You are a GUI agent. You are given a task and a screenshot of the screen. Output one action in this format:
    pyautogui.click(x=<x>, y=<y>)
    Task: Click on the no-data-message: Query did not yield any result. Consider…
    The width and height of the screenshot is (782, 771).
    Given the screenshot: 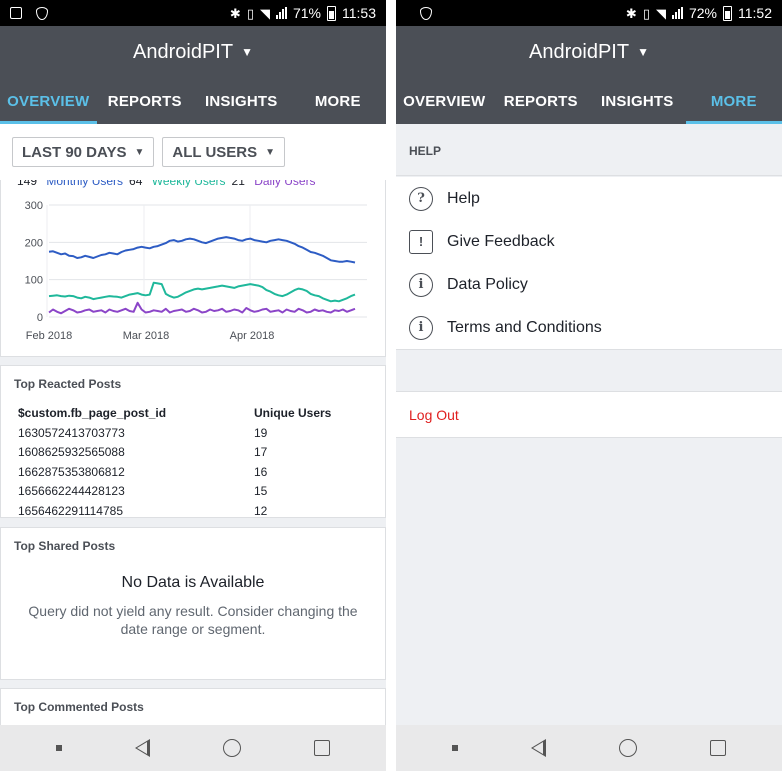 What is the action you would take?
    pyautogui.click(x=193, y=620)
    